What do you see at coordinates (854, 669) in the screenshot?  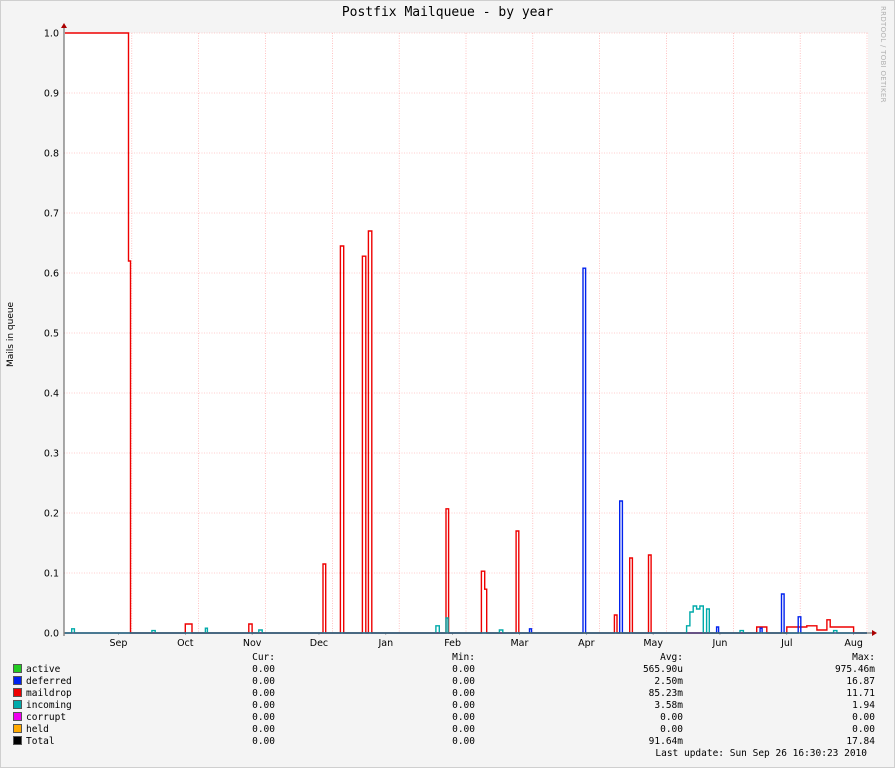 I see `legend-max: 975.46m` at bounding box center [854, 669].